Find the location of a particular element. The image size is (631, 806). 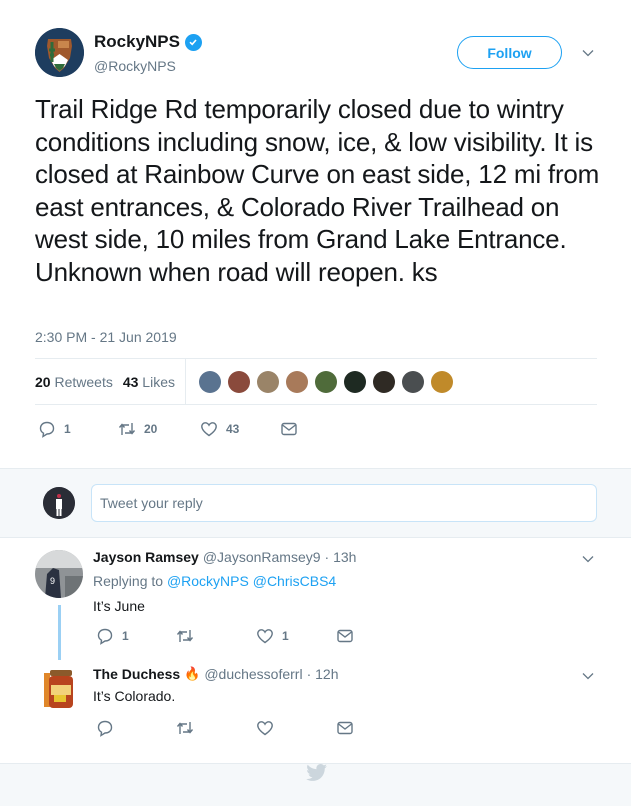

fire-emoji-icon: 🔥 is located at coordinates (192, 673).